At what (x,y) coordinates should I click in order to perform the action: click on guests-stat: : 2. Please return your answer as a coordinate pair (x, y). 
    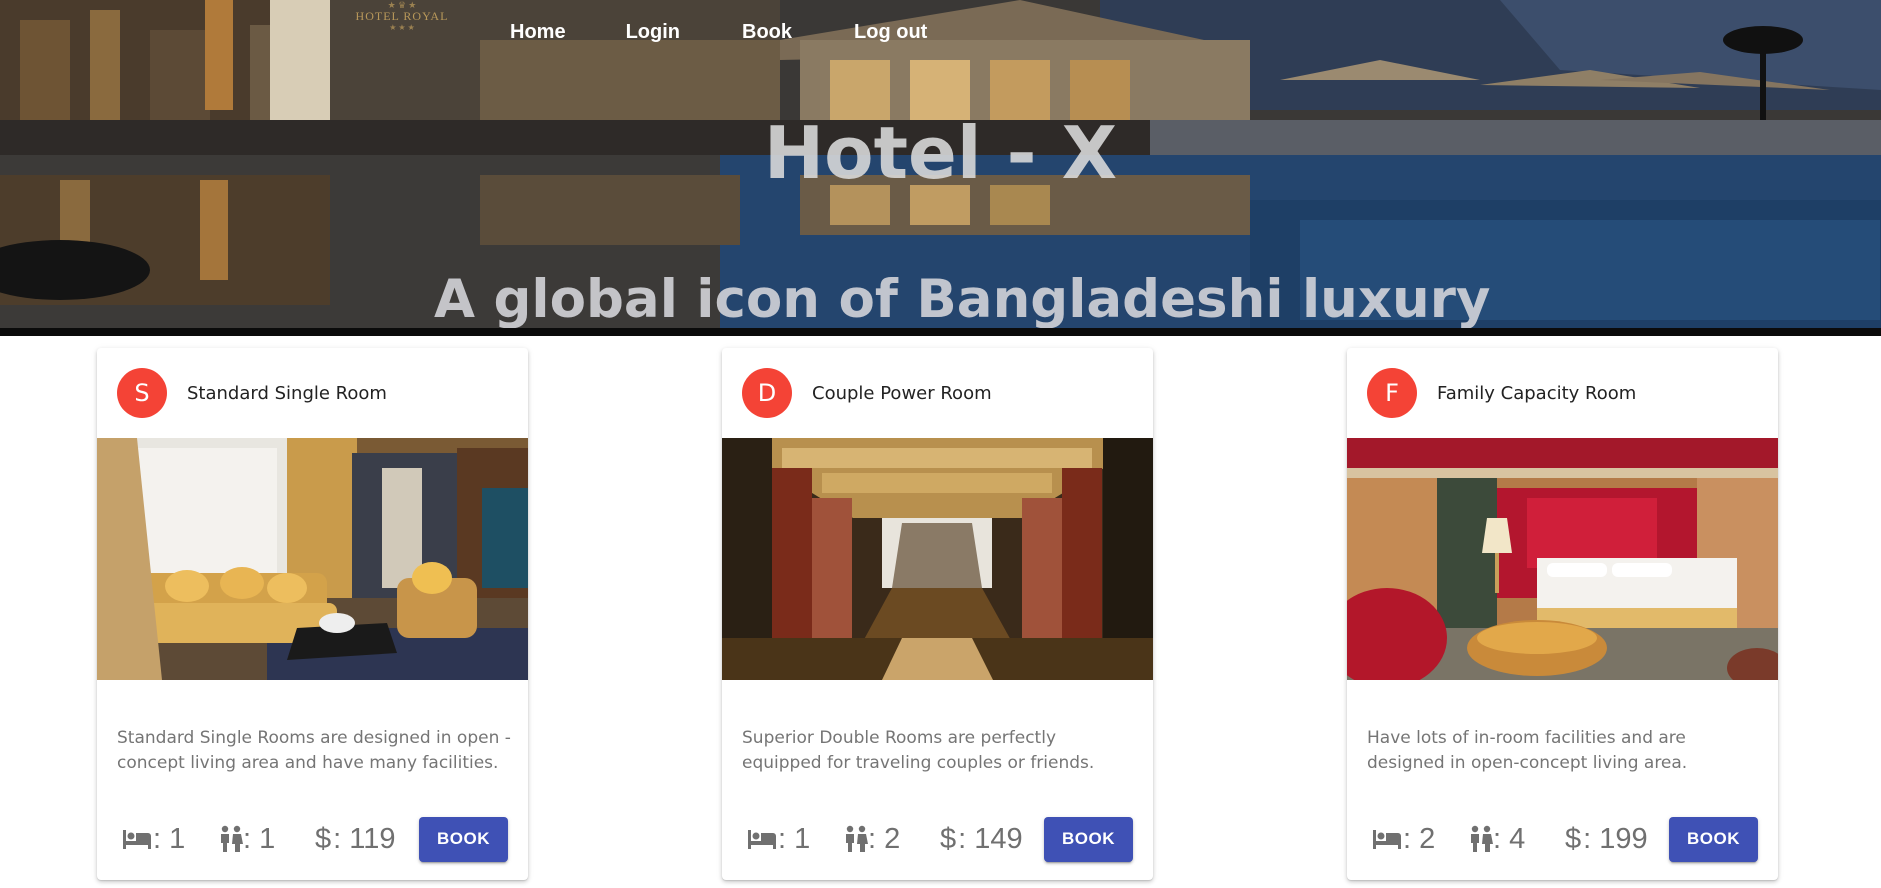
    Looking at the image, I should click on (892, 839).